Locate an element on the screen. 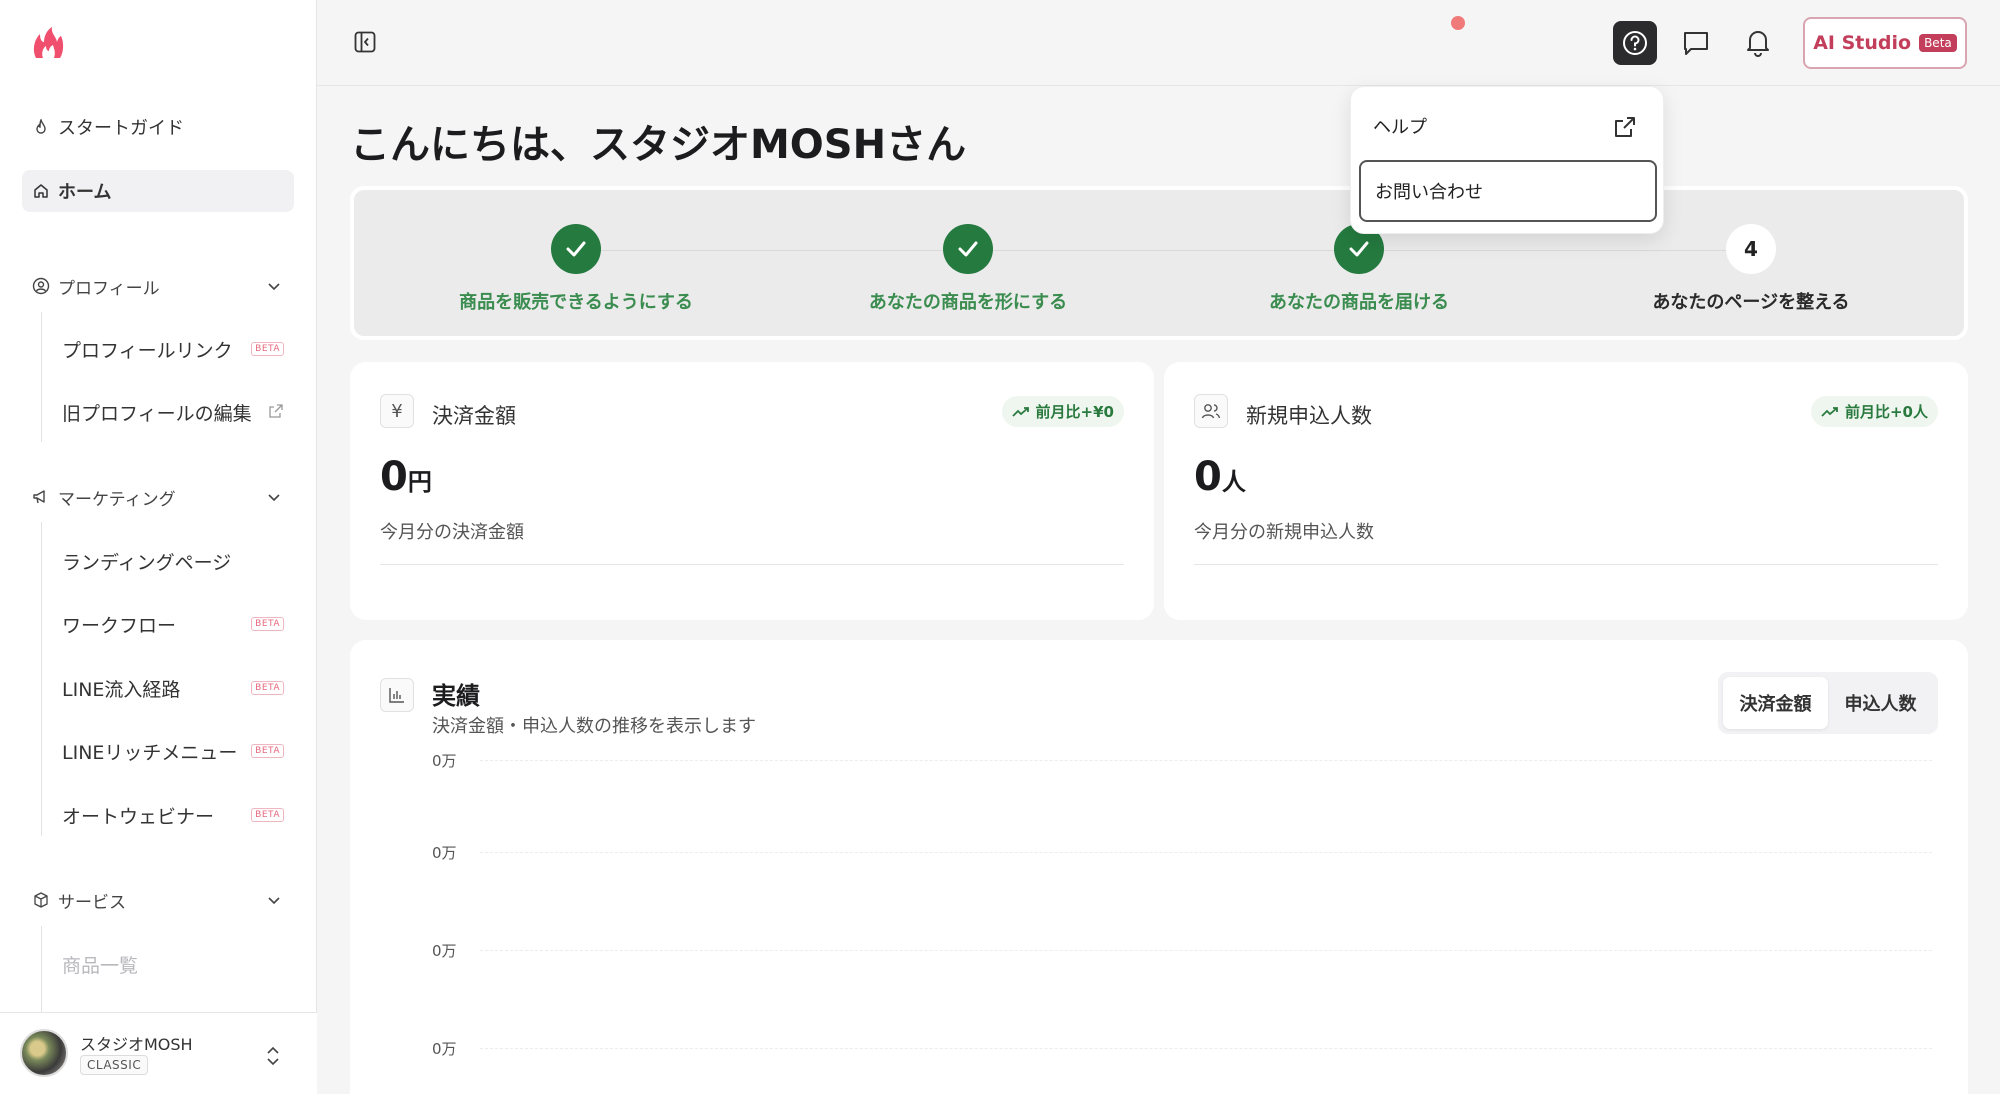 This screenshot has height=1094, width=2000. home-icon is located at coordinates (41, 191).